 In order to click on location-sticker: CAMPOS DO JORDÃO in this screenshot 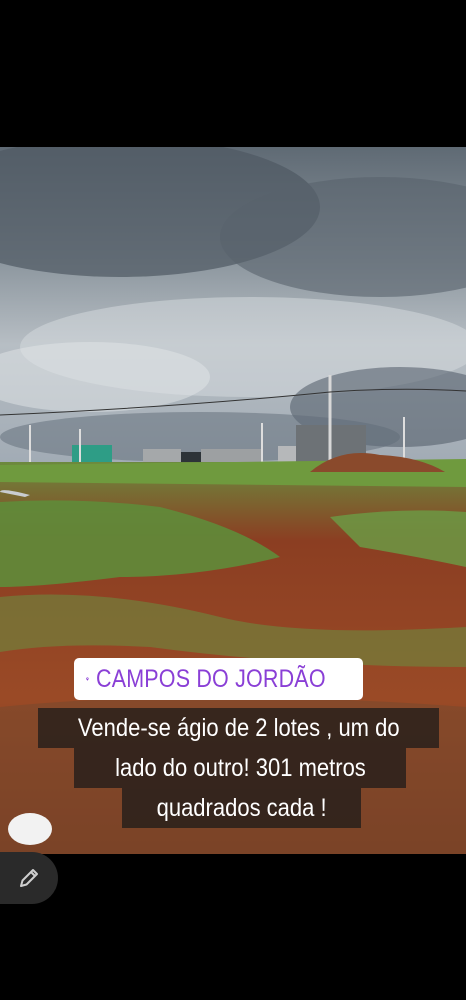, I will do `click(218, 679)`.